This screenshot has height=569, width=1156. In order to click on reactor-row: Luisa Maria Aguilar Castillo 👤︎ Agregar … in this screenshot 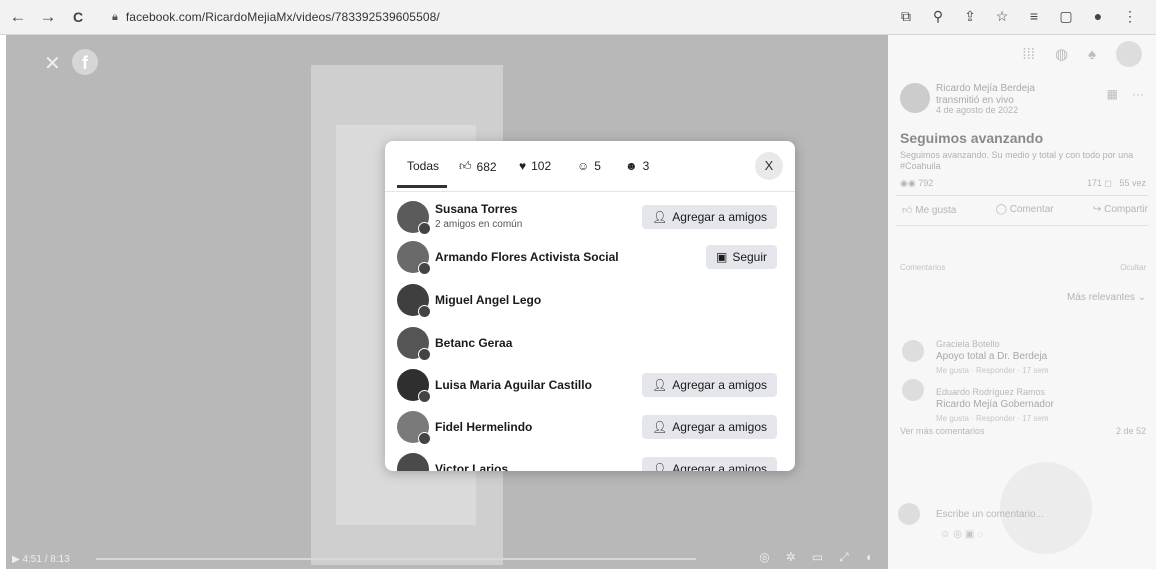, I will do `click(591, 385)`.